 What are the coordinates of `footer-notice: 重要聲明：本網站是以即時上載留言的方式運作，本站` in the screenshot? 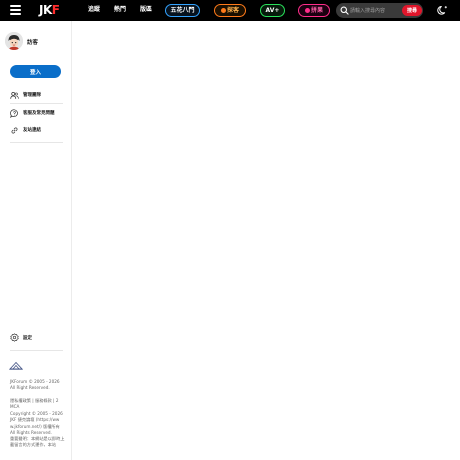 It's located at (37, 442).